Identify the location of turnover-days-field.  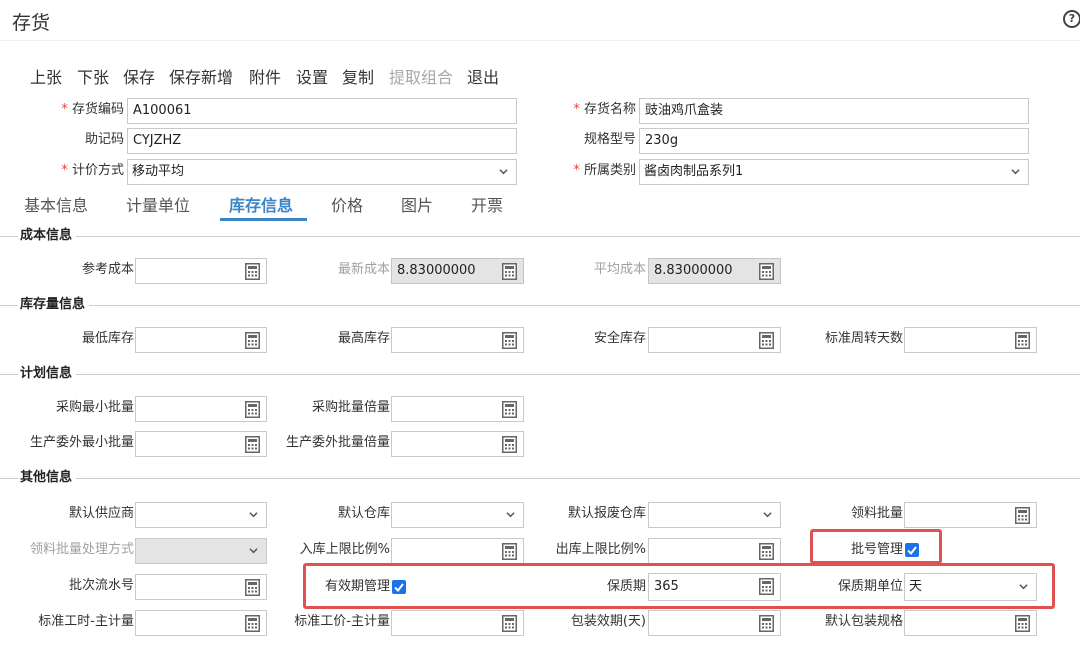
(970, 340).